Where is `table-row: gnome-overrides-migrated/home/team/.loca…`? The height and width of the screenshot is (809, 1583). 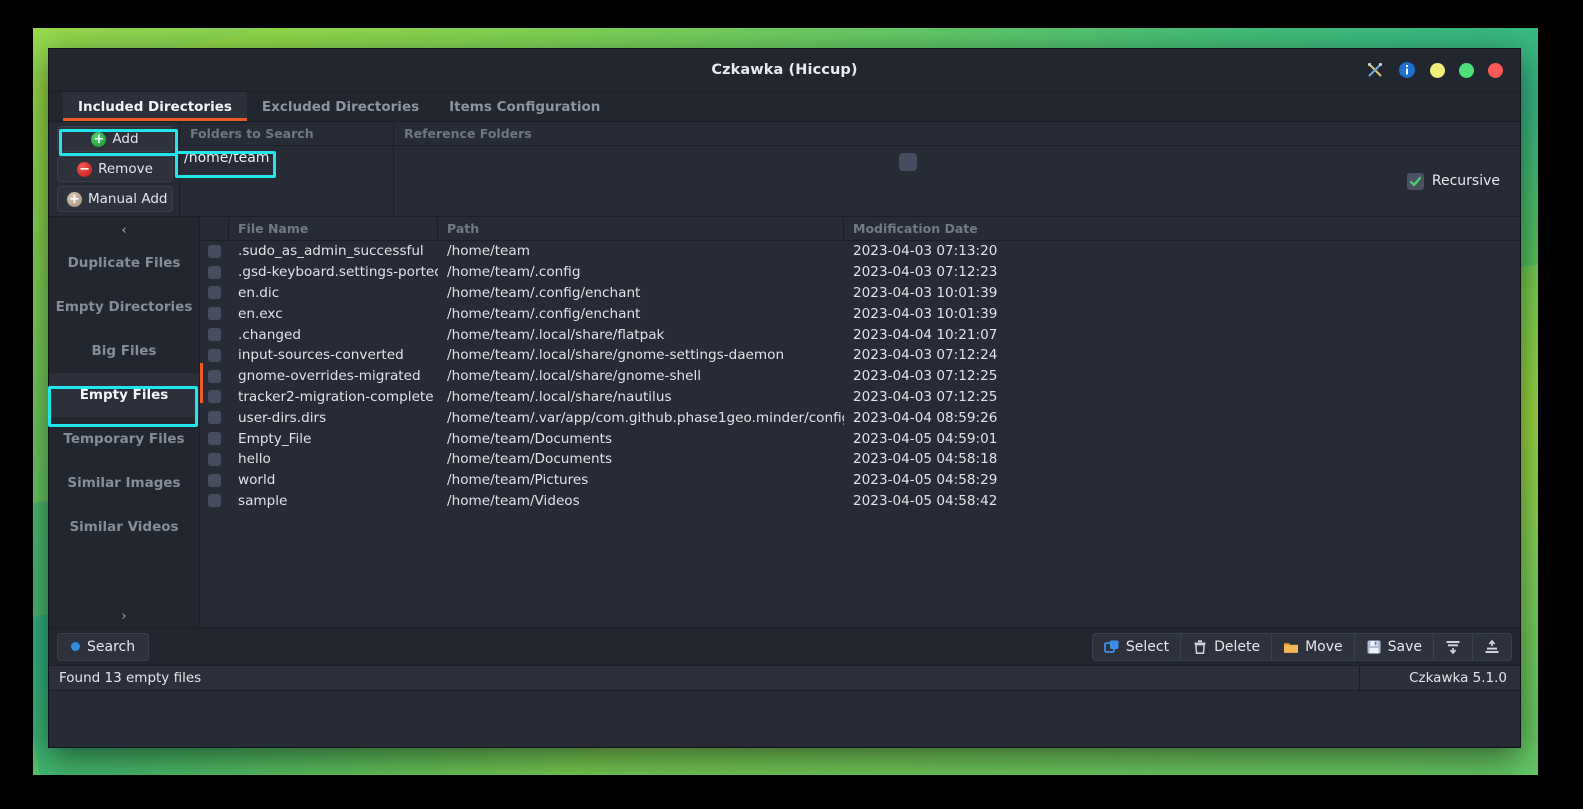 table-row: gnome-overrides-migrated/home/team/.loca… is located at coordinates (860, 376).